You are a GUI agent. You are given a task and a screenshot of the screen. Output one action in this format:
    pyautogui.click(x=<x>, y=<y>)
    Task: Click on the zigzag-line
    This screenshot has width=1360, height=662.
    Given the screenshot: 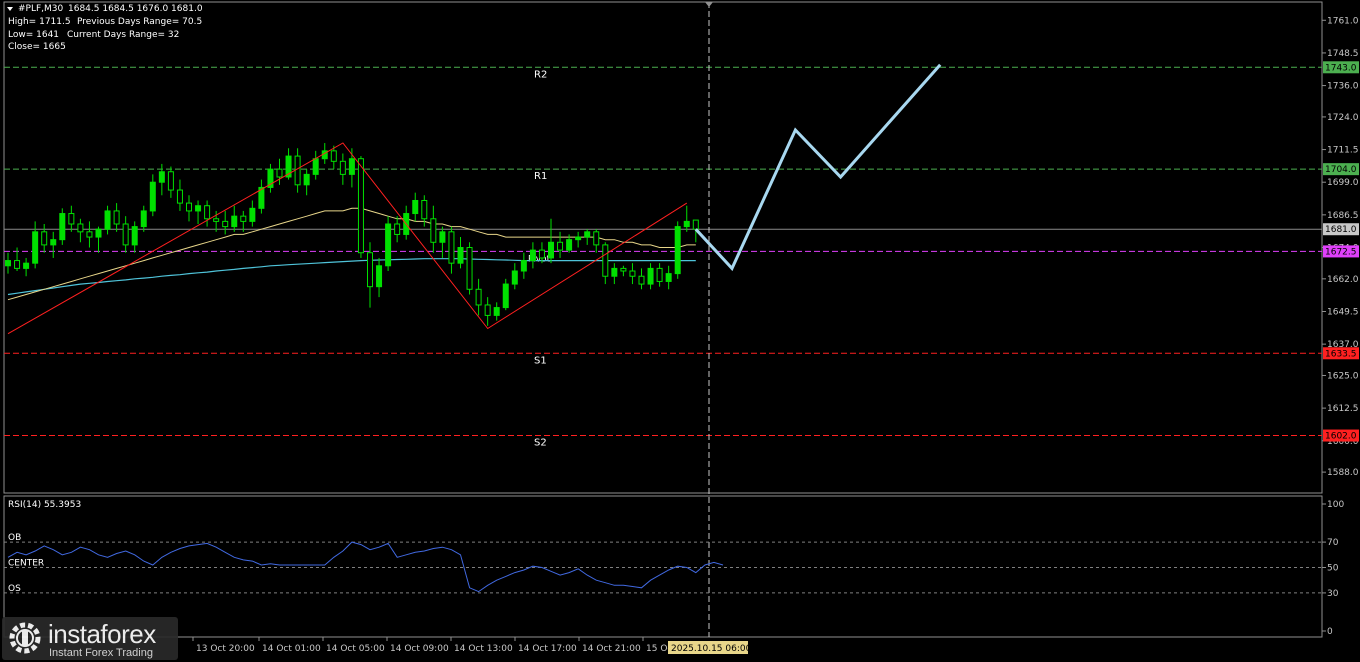 What is the action you would take?
    pyautogui.click(x=347, y=238)
    